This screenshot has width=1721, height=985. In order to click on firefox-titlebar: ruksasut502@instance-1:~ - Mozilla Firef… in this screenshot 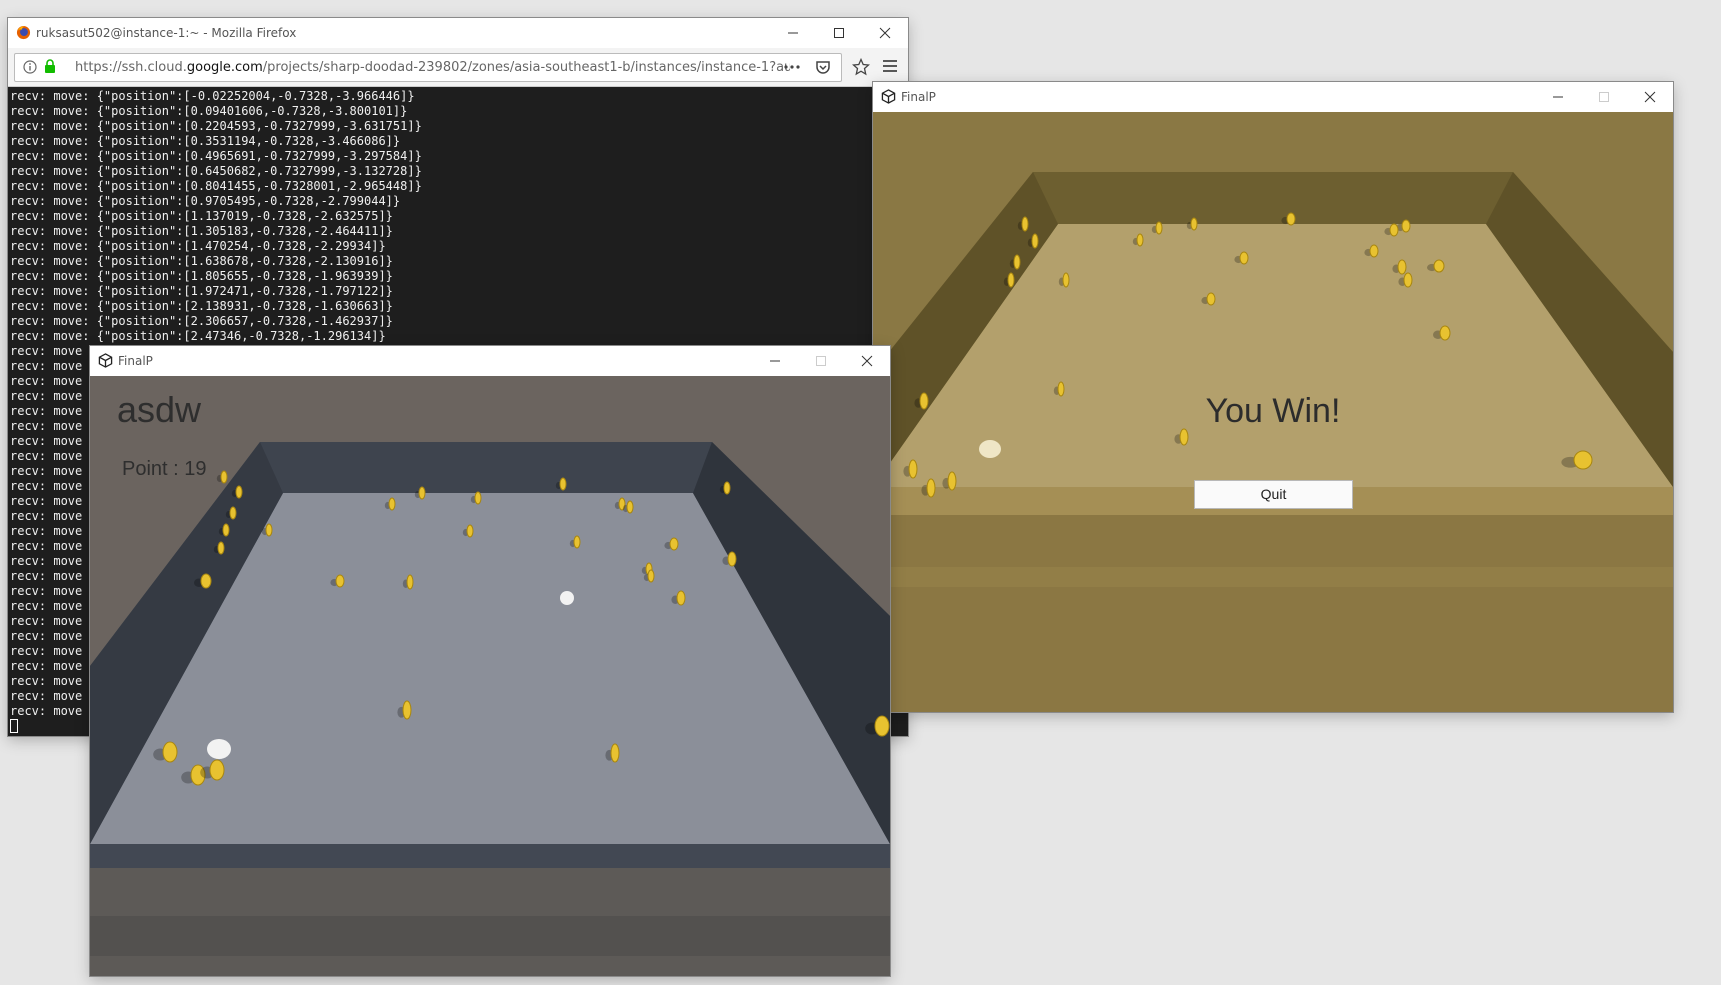, I will do `click(458, 33)`.